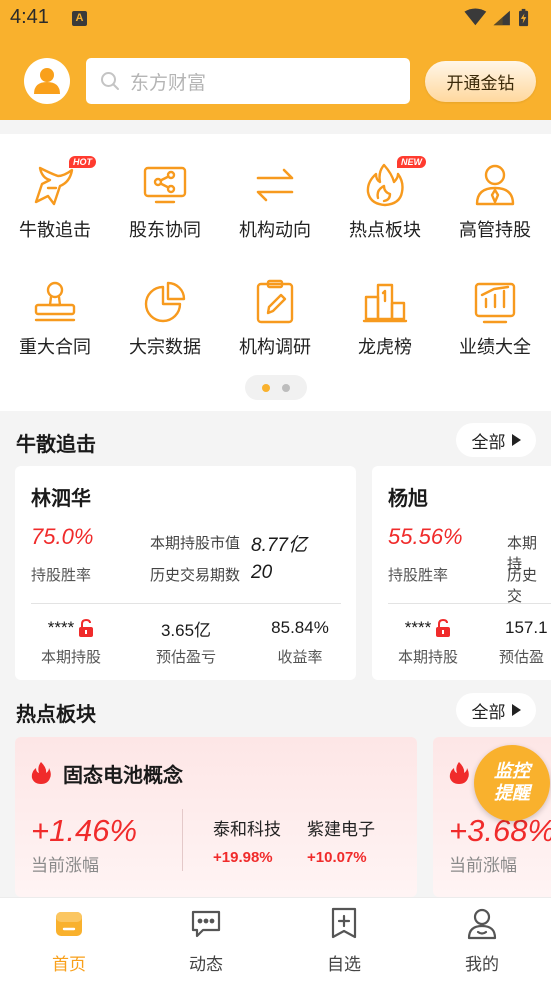 This screenshot has height=981, width=551. What do you see at coordinates (344, 923) in the screenshot?
I see `bookmark-add-icon` at bounding box center [344, 923].